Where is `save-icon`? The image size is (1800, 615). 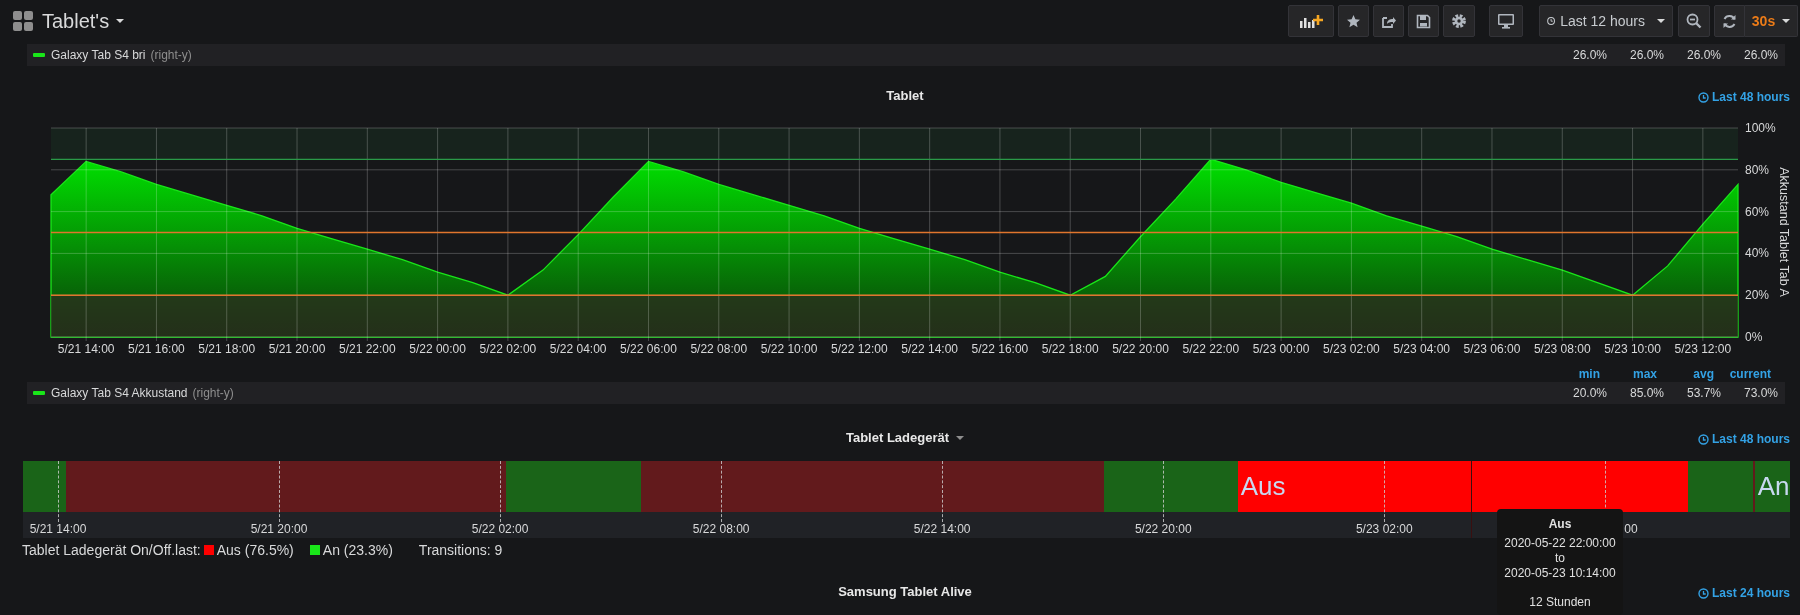 save-icon is located at coordinates (1423, 21).